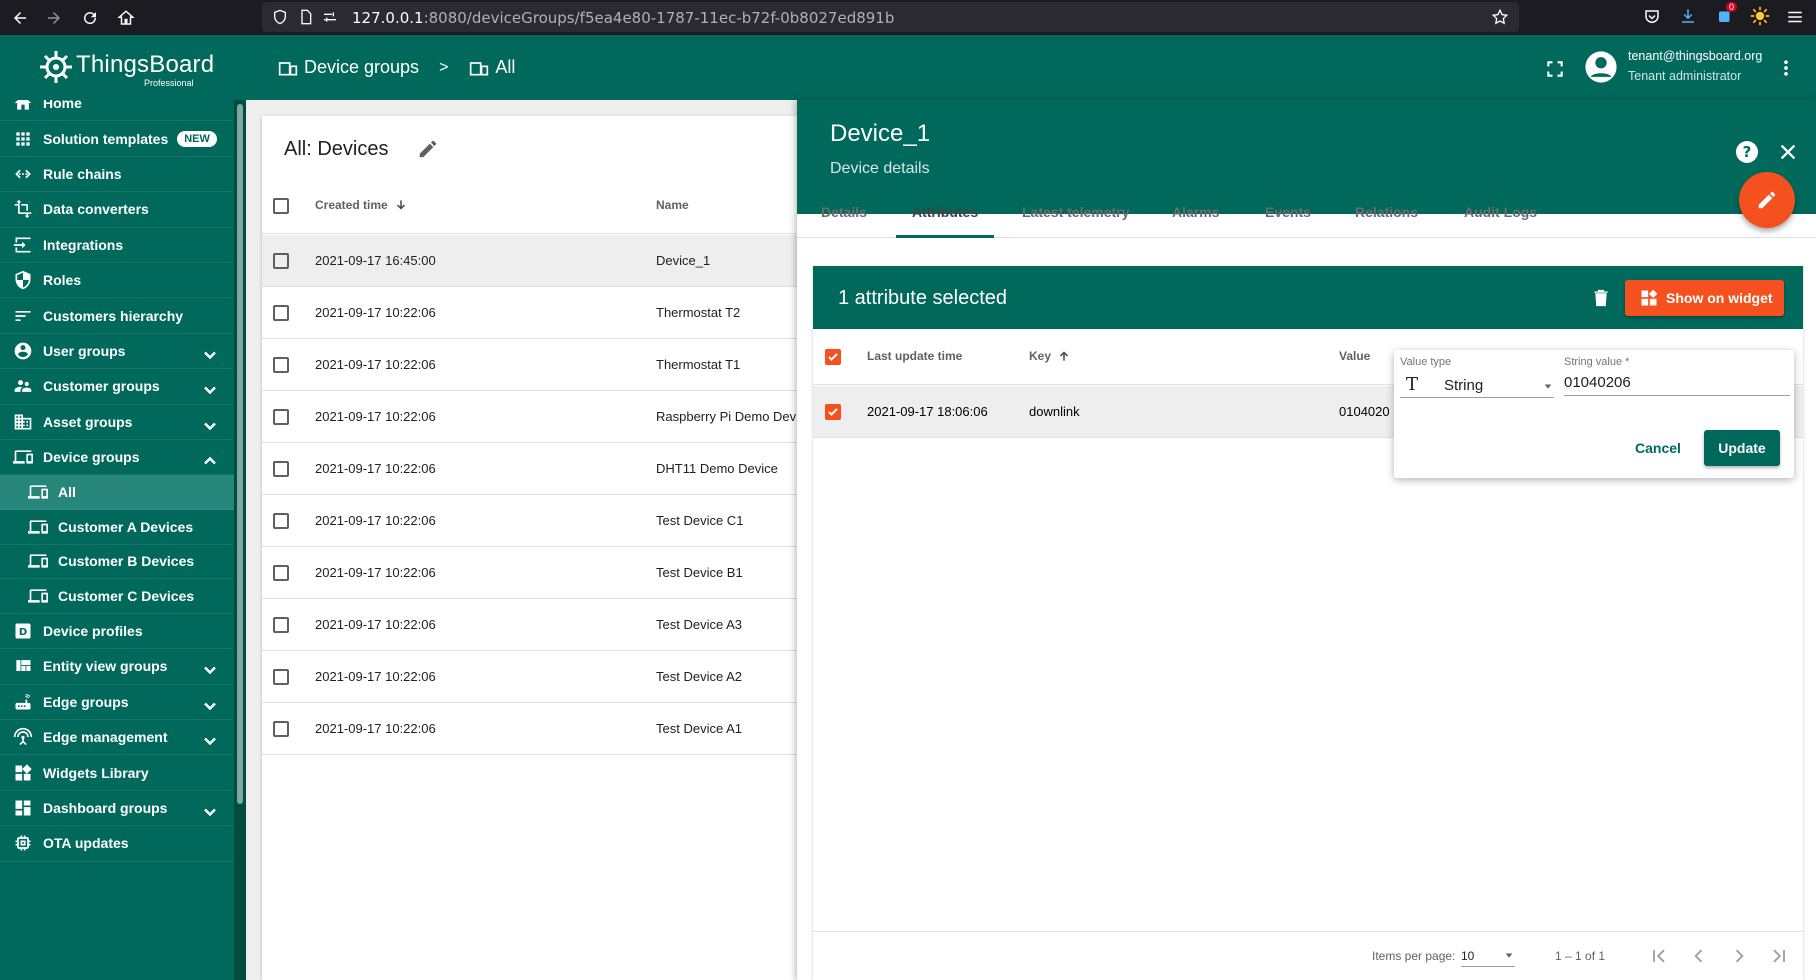 Image resolution: width=1816 pixels, height=980 pixels. Describe the element at coordinates (1354, 356) in the screenshot. I see `value-header: Value` at that location.